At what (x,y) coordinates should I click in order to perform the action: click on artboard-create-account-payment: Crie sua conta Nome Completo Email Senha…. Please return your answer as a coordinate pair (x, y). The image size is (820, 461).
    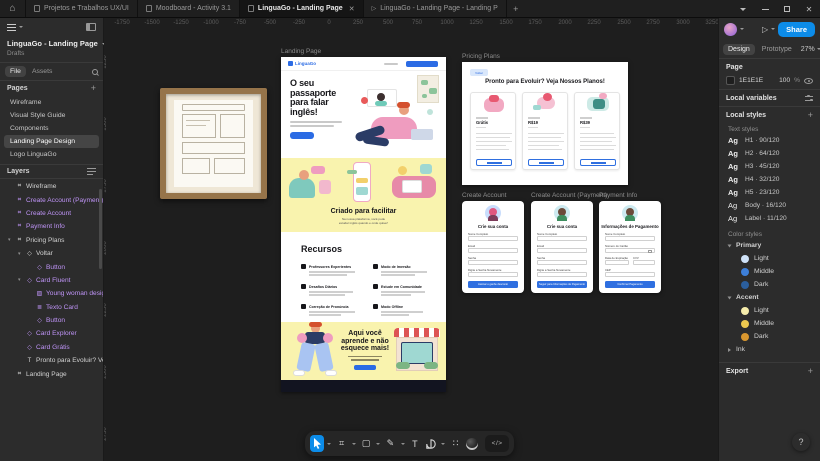
    Looking at the image, I should click on (562, 247).